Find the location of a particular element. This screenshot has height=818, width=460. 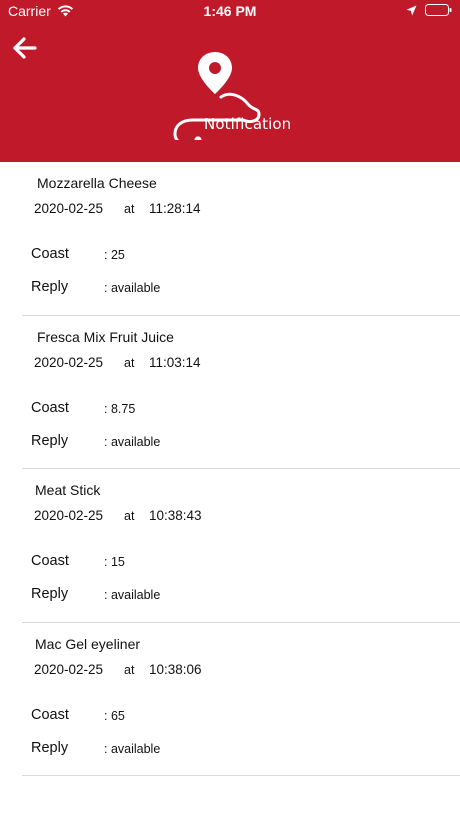

notification-time: 10:38:06 is located at coordinates (175, 669).